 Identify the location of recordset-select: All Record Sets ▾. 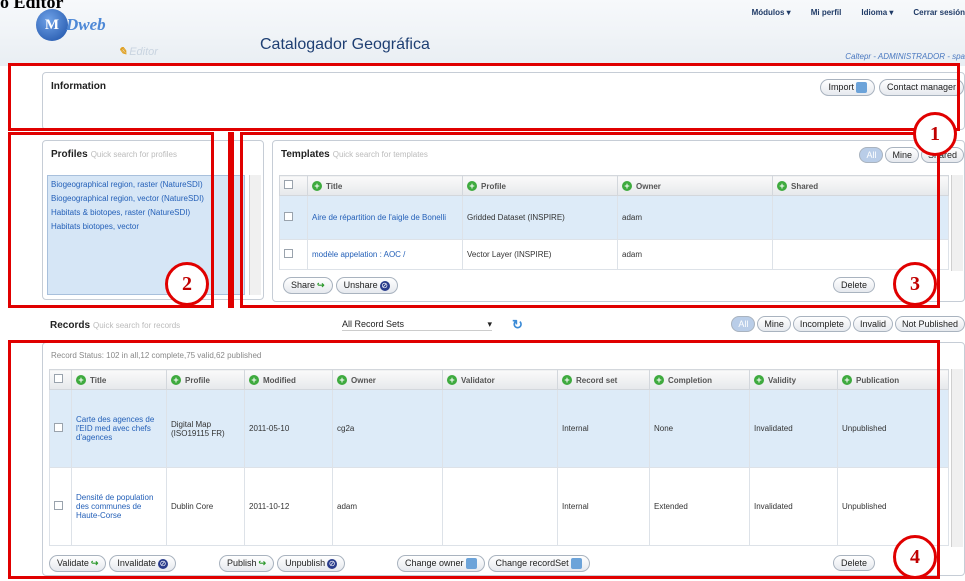
(417, 325).